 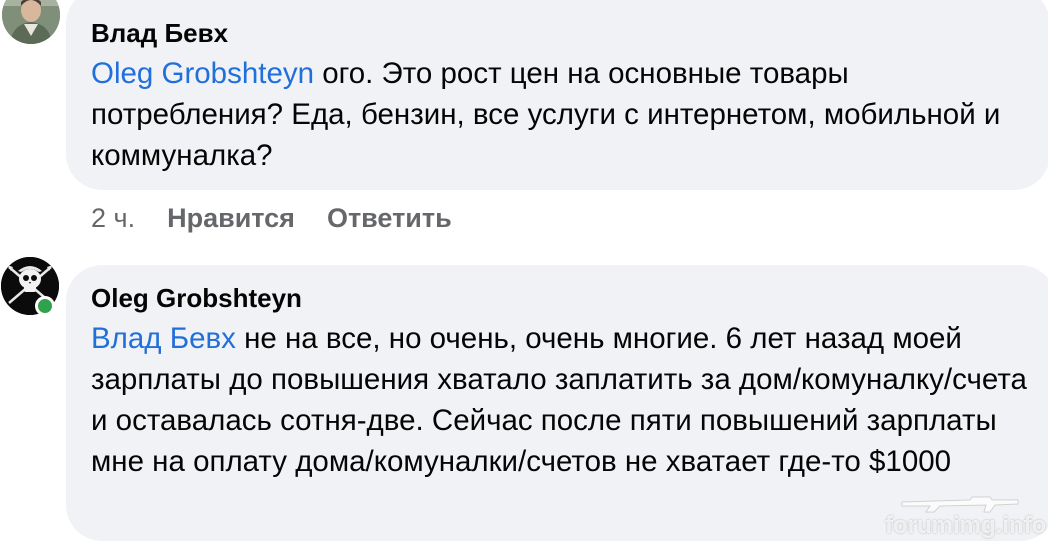 What do you see at coordinates (966, 525) in the screenshot?
I see `watermark: forumimg.info` at bounding box center [966, 525].